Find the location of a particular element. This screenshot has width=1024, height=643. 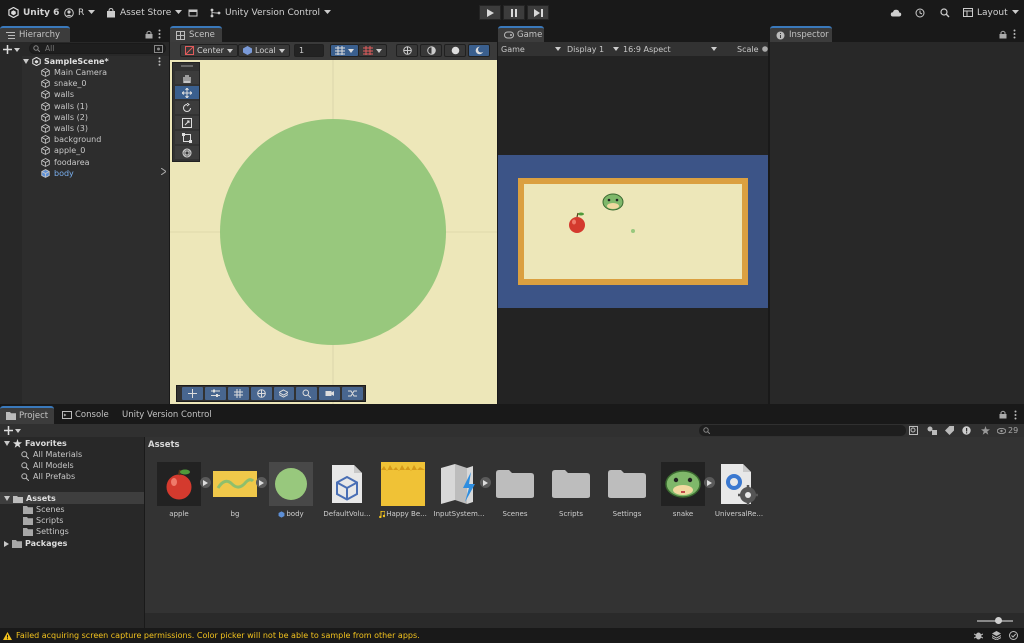

gizmo-toggle-button is located at coordinates (407, 50).